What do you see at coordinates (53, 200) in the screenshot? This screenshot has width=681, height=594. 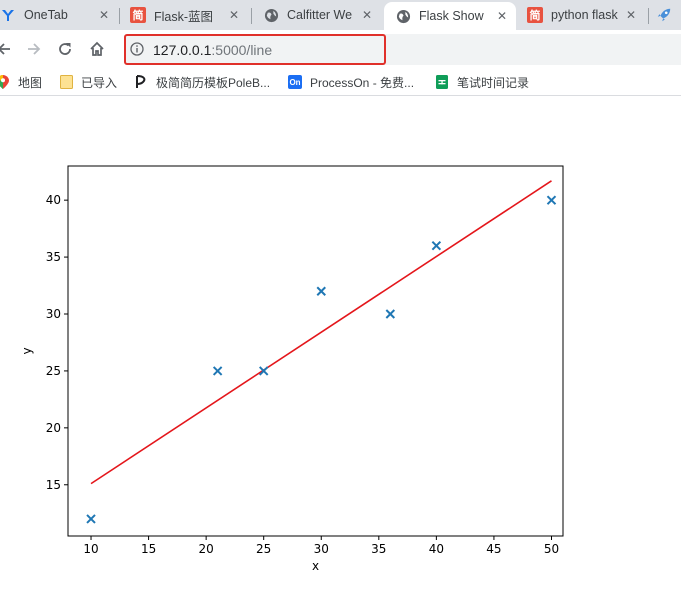 I see `y-tick-label: 40` at bounding box center [53, 200].